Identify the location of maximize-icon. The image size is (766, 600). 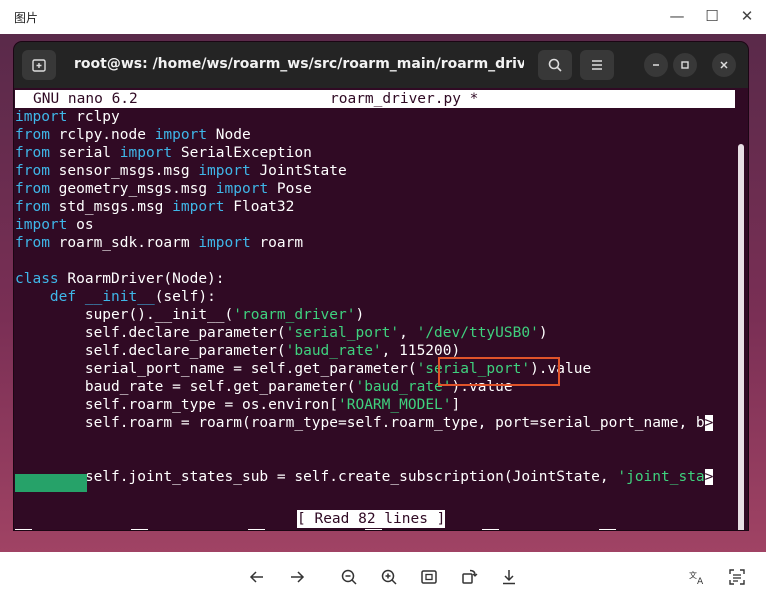
(685, 65).